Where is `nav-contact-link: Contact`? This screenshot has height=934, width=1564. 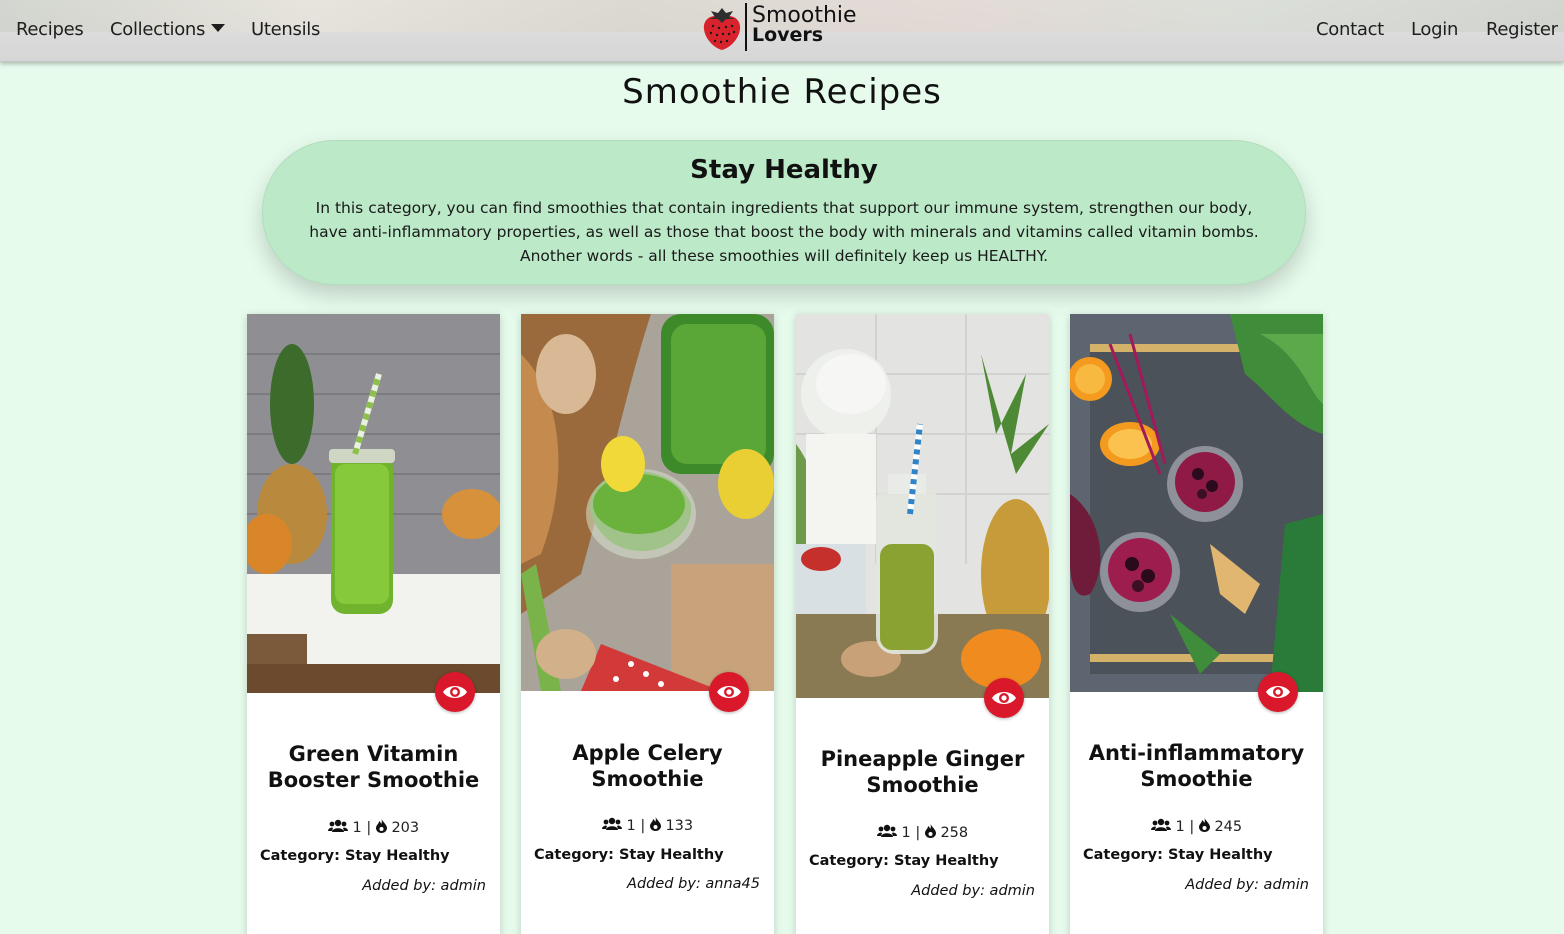
nav-contact-link: Contact is located at coordinates (1350, 29).